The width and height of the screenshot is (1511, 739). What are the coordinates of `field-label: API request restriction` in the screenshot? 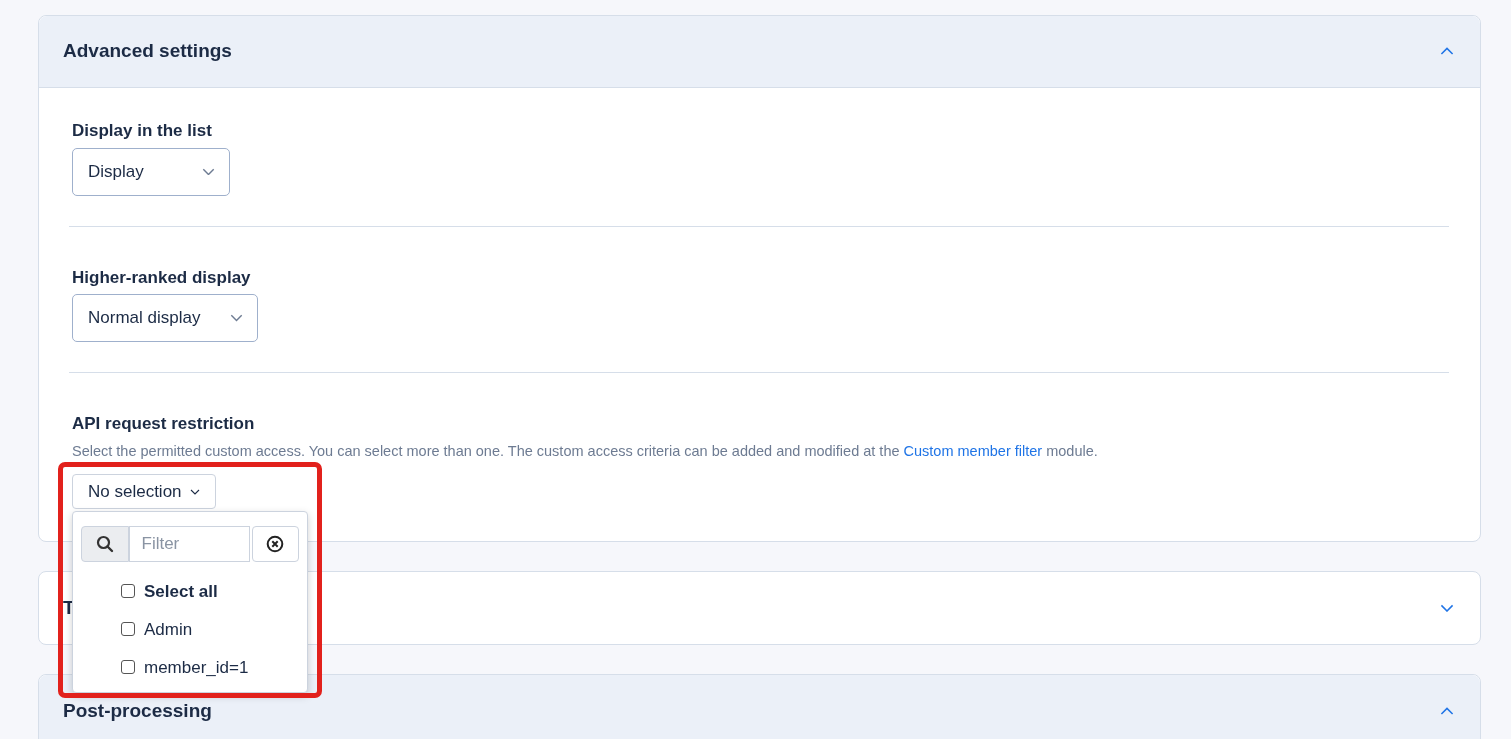 It's located at (164, 424).